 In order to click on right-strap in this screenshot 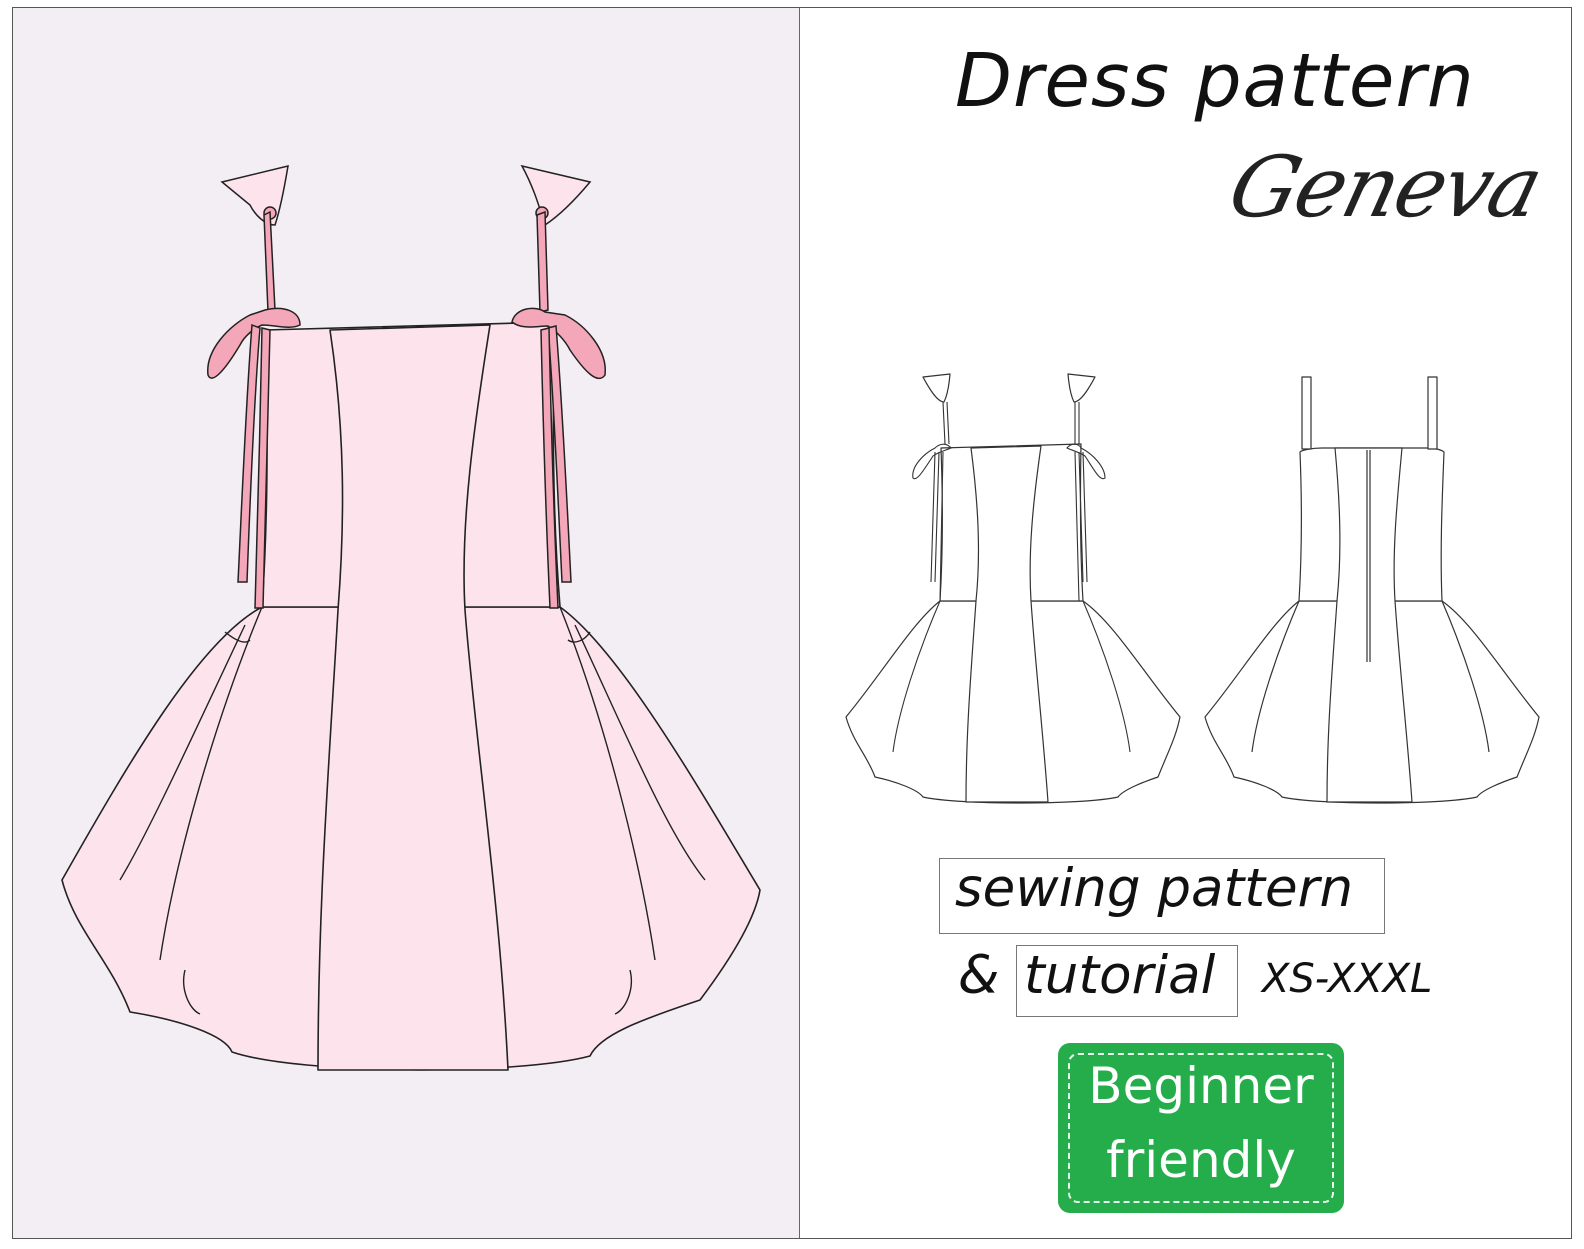, I will do `click(542, 261)`.